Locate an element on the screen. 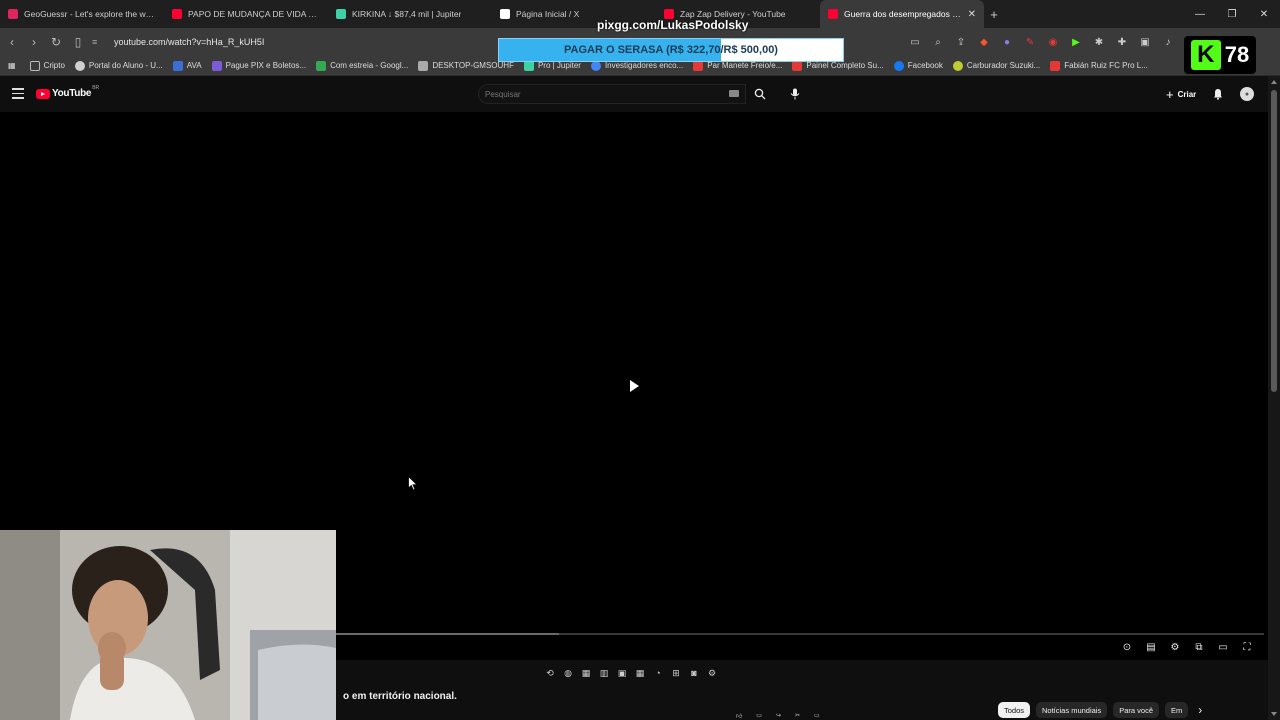 The width and height of the screenshot is (1280, 720). autoplay-toggle-icon: ⊙ is located at coordinates (1127, 647).